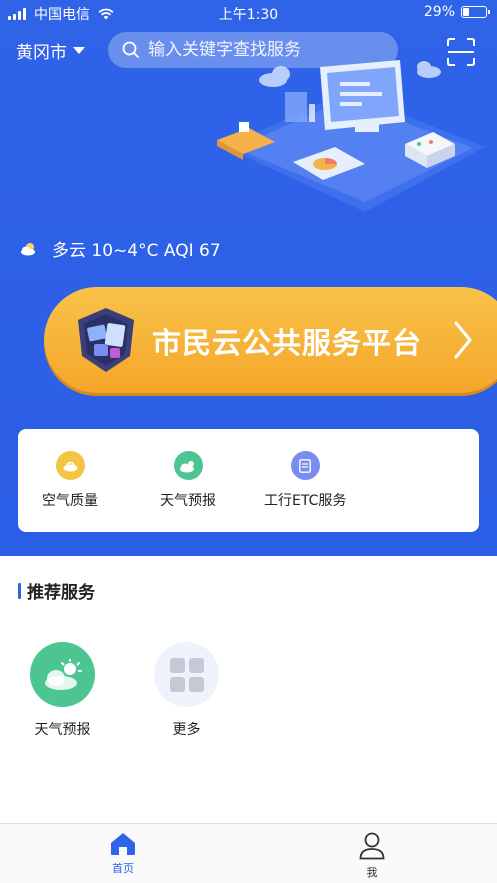 Image resolution: width=497 pixels, height=883 pixels. I want to click on quick-item-label: 空气质量, so click(70, 501).